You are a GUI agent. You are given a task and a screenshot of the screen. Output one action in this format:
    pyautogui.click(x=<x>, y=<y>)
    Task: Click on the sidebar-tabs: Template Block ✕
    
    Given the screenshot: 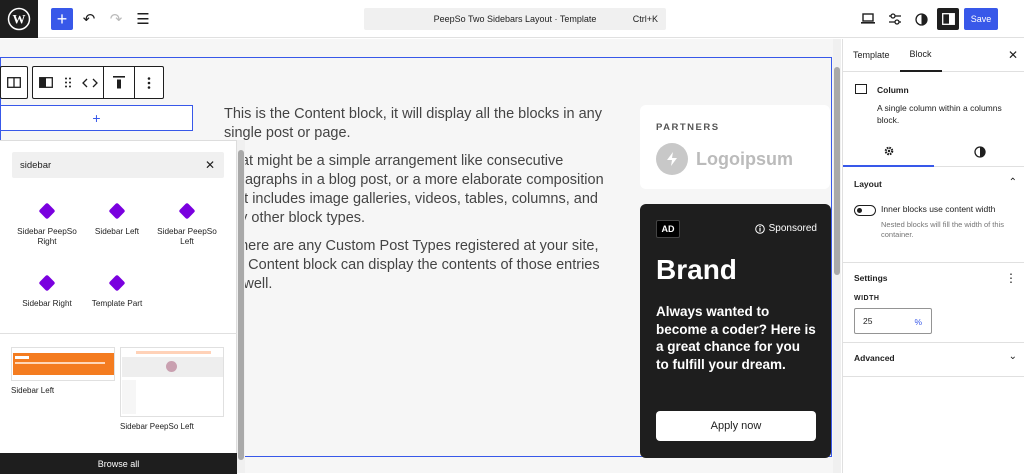 What is the action you would take?
    pyautogui.click(x=933, y=55)
    